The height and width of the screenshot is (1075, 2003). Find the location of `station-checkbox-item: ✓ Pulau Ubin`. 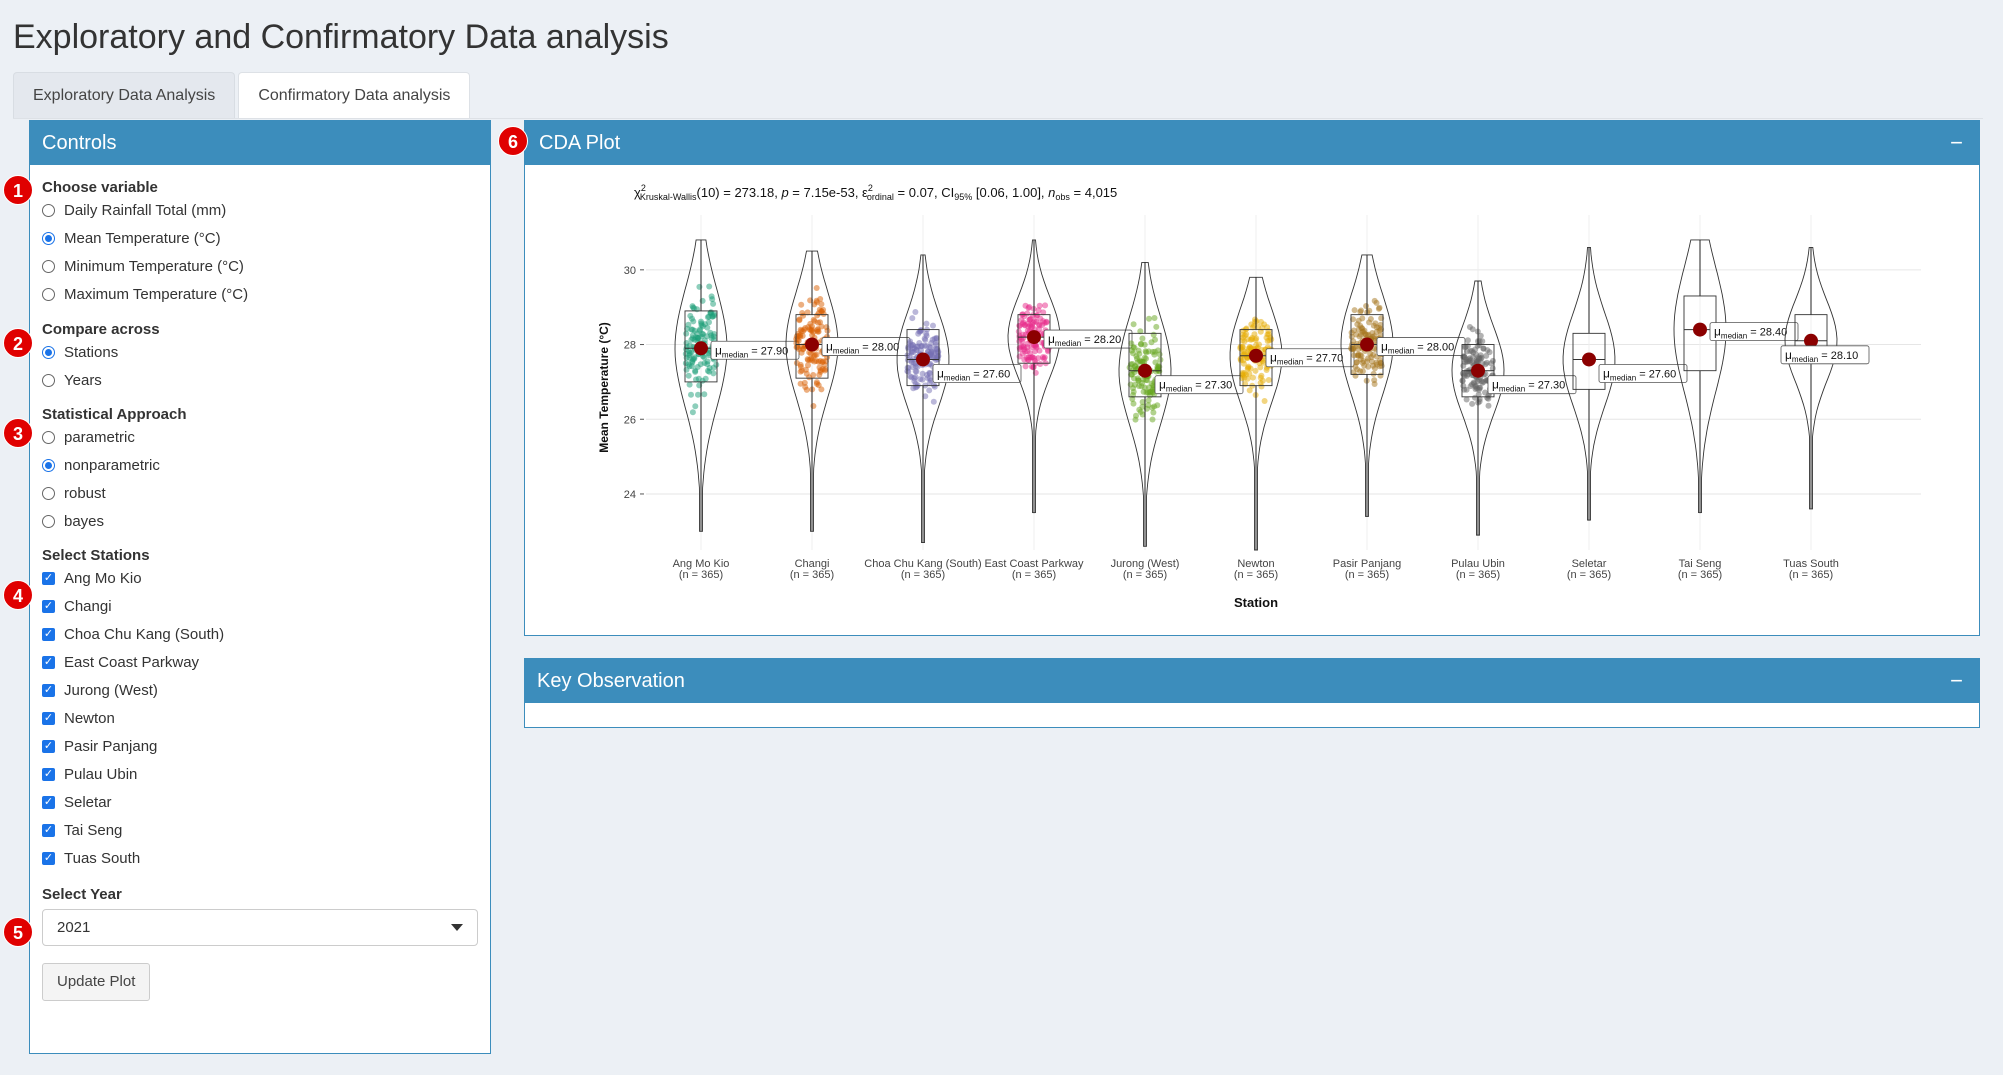

station-checkbox-item: ✓ Pulau Ubin is located at coordinates (266, 774).